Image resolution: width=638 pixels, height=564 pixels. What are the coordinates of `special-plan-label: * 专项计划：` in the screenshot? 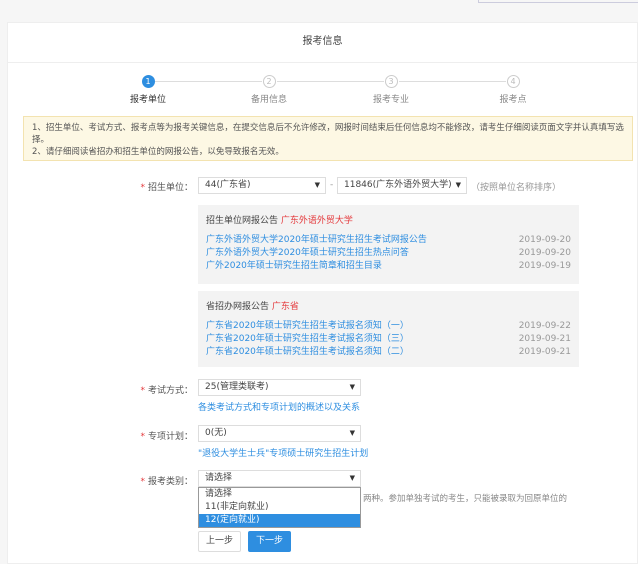 It's located at (166, 437).